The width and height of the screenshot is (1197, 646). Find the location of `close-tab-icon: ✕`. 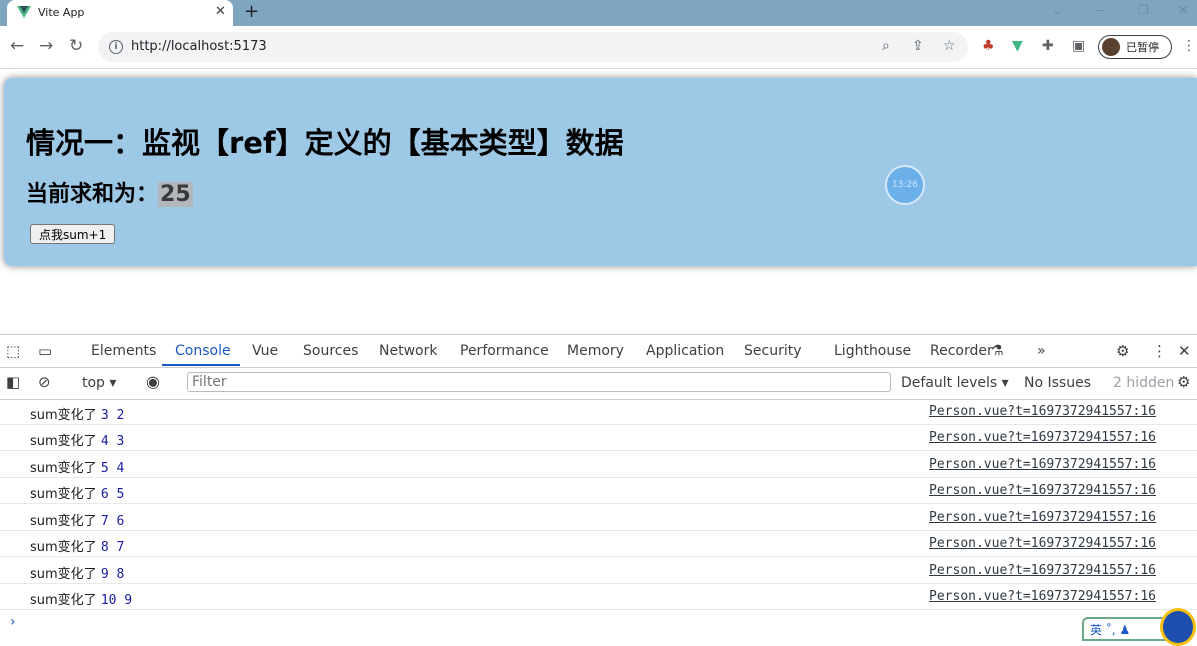

close-tab-icon: ✕ is located at coordinates (220, 11).